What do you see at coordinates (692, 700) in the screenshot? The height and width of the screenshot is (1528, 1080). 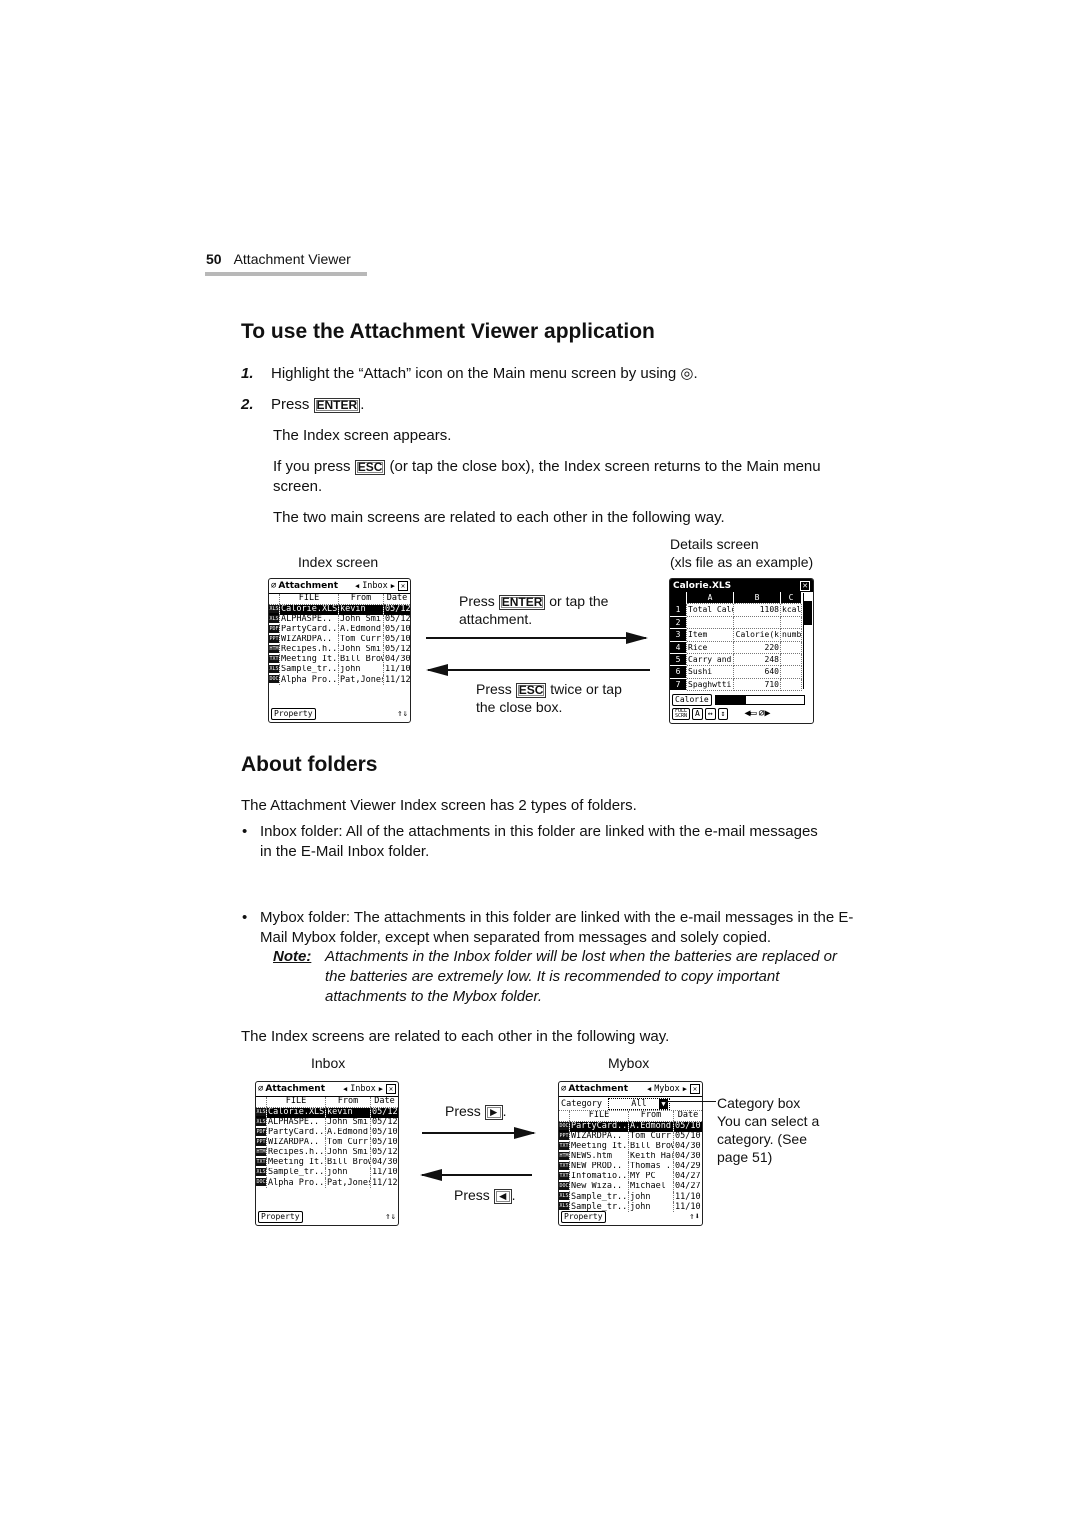 I see `sheet-tab: Calorie` at bounding box center [692, 700].